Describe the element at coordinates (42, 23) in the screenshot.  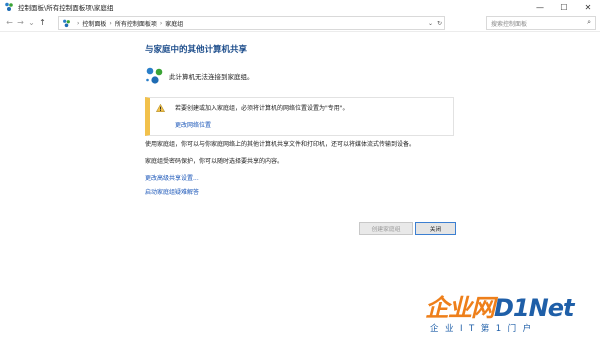
I see `up-button: ↑` at that location.